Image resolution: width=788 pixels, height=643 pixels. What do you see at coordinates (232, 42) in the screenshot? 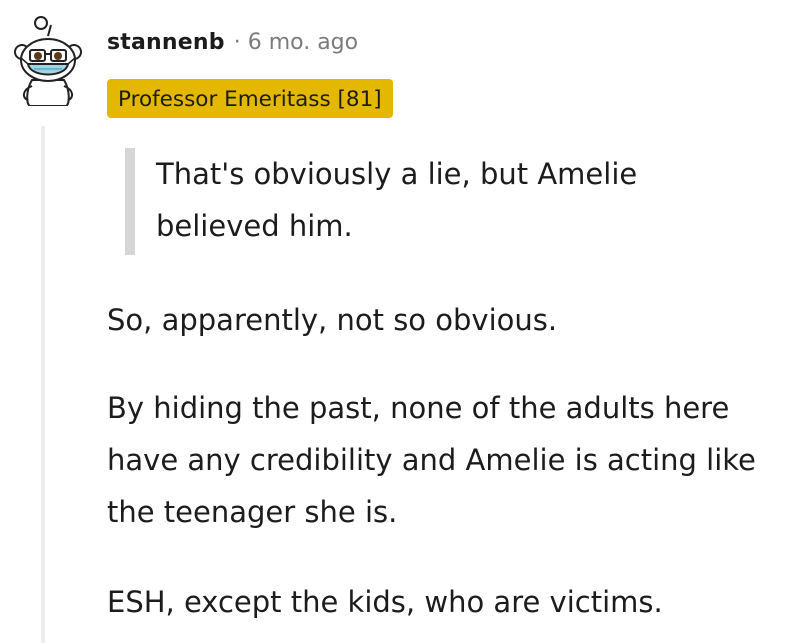
I see `comment-header: stannenb · 6 mo. ago` at bounding box center [232, 42].